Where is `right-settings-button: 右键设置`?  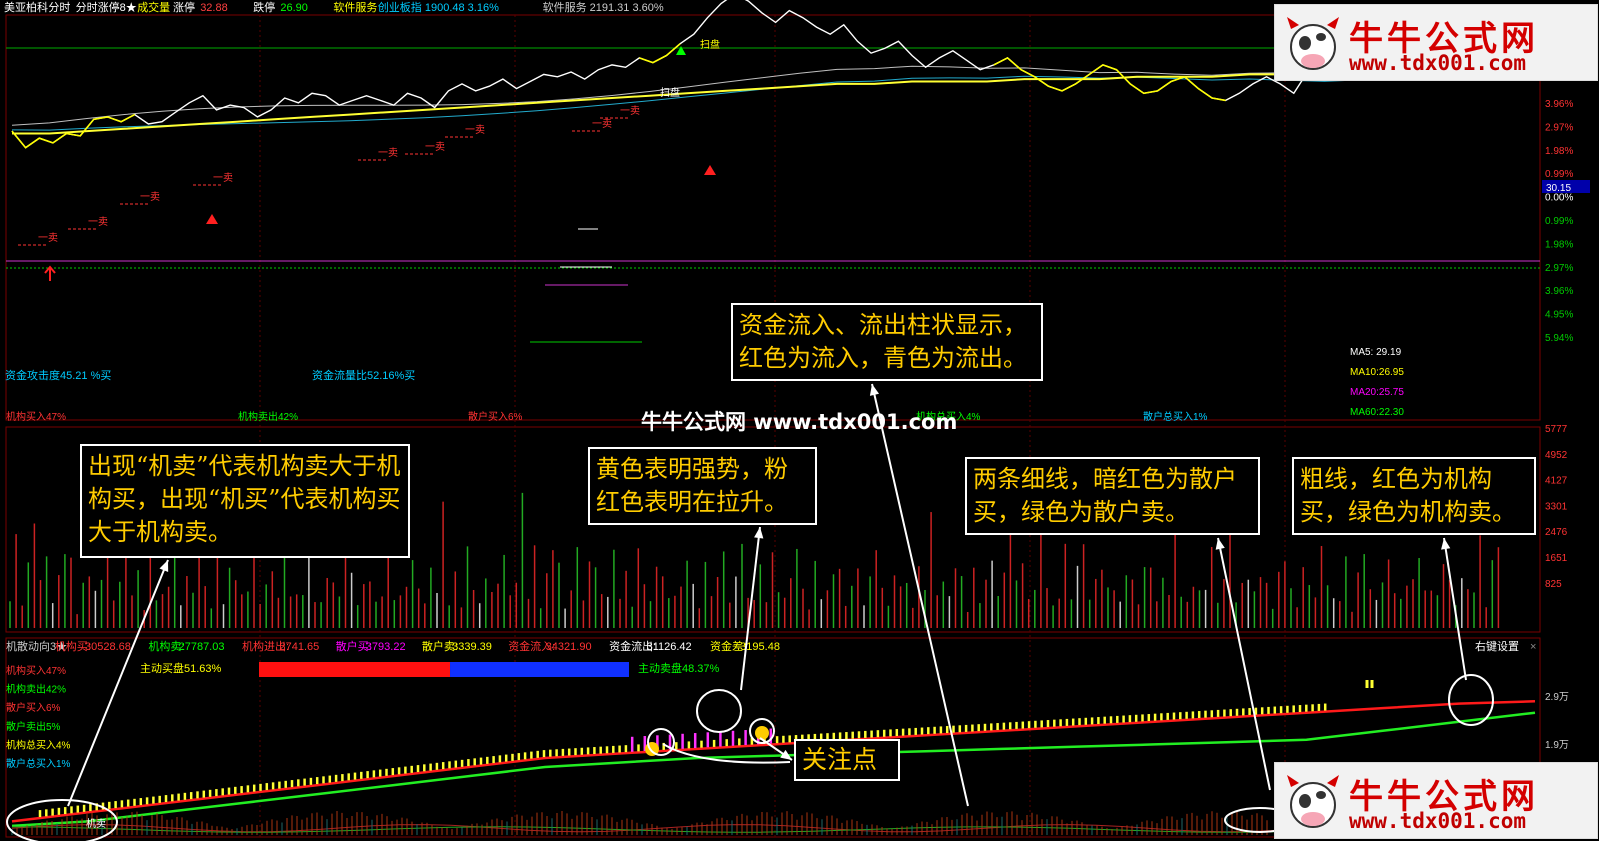 right-settings-button: 右键设置 is located at coordinates (1497, 646).